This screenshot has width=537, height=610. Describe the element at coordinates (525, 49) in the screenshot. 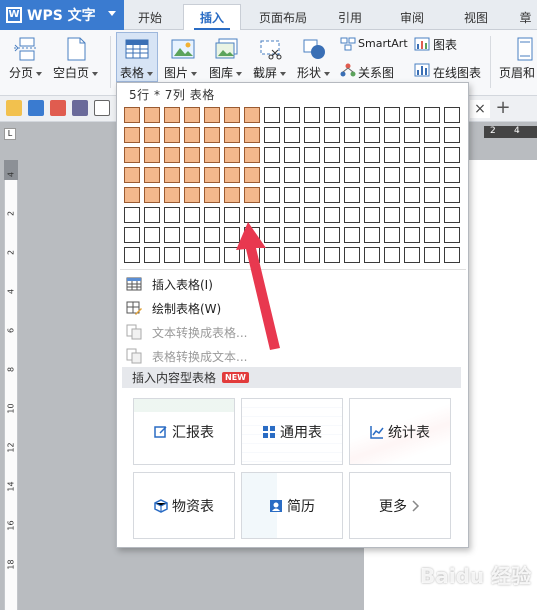

I see `header-footer-icon` at that location.